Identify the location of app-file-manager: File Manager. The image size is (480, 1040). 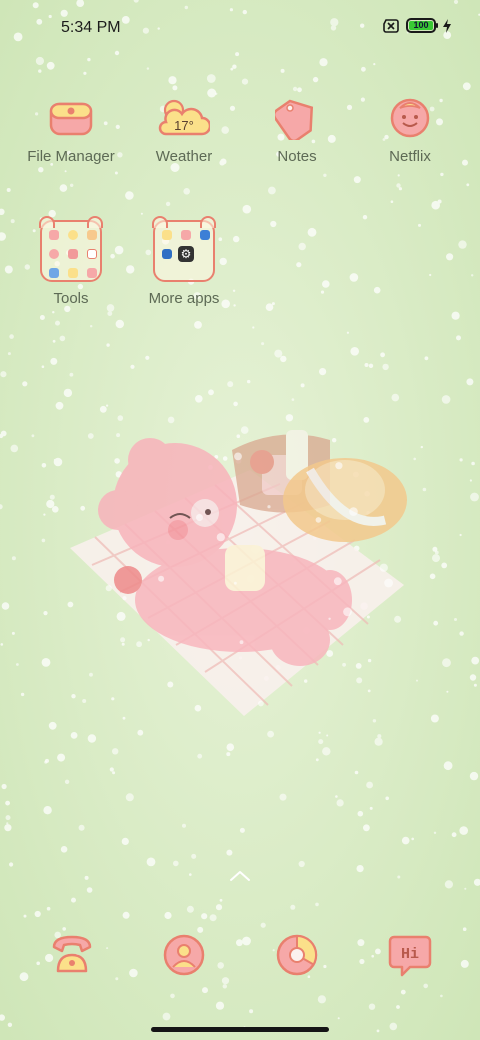
(71, 130).